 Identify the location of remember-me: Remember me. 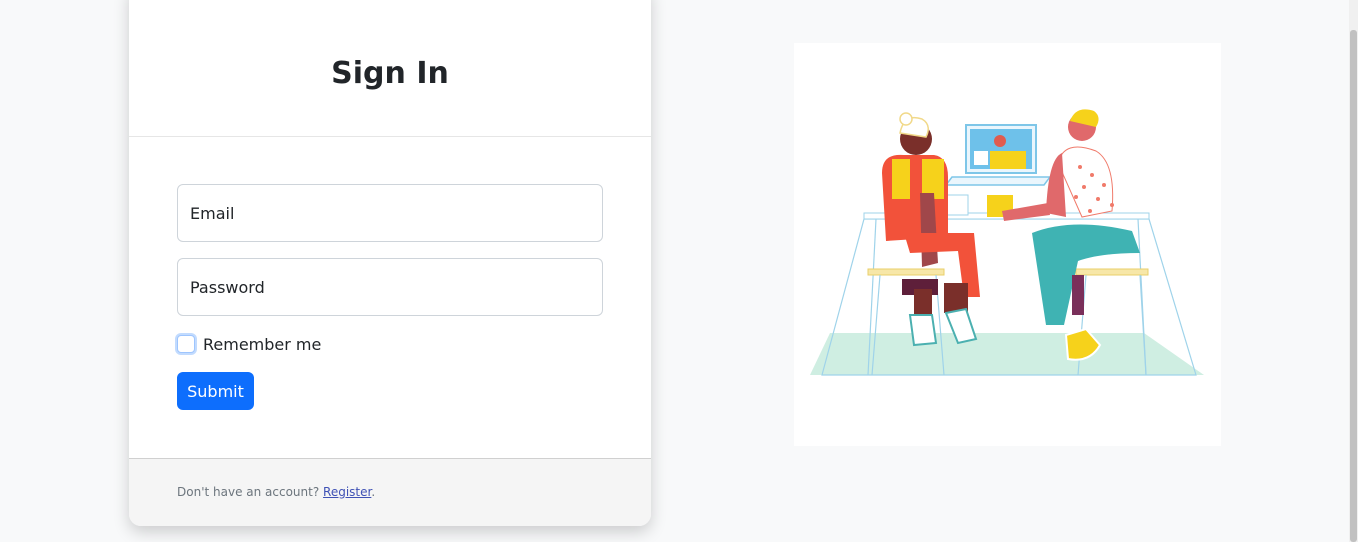
(248, 344).